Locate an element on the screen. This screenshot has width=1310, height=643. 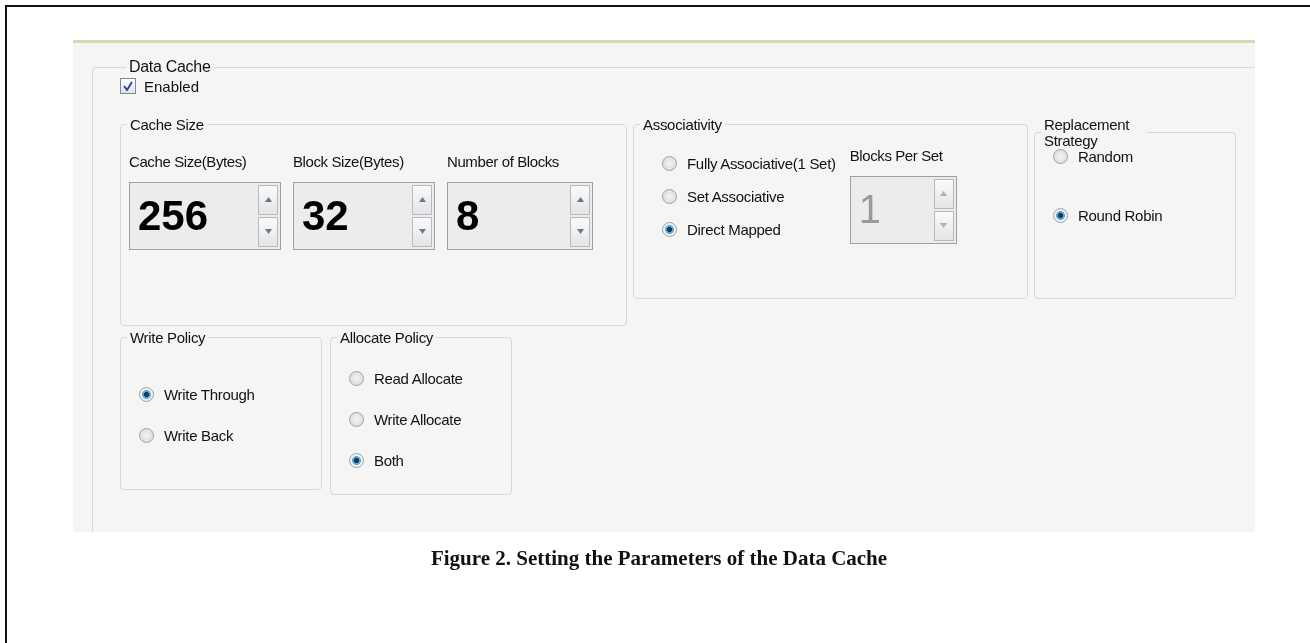
field-label: Cache Size(Bytes) is located at coordinates (188, 161).